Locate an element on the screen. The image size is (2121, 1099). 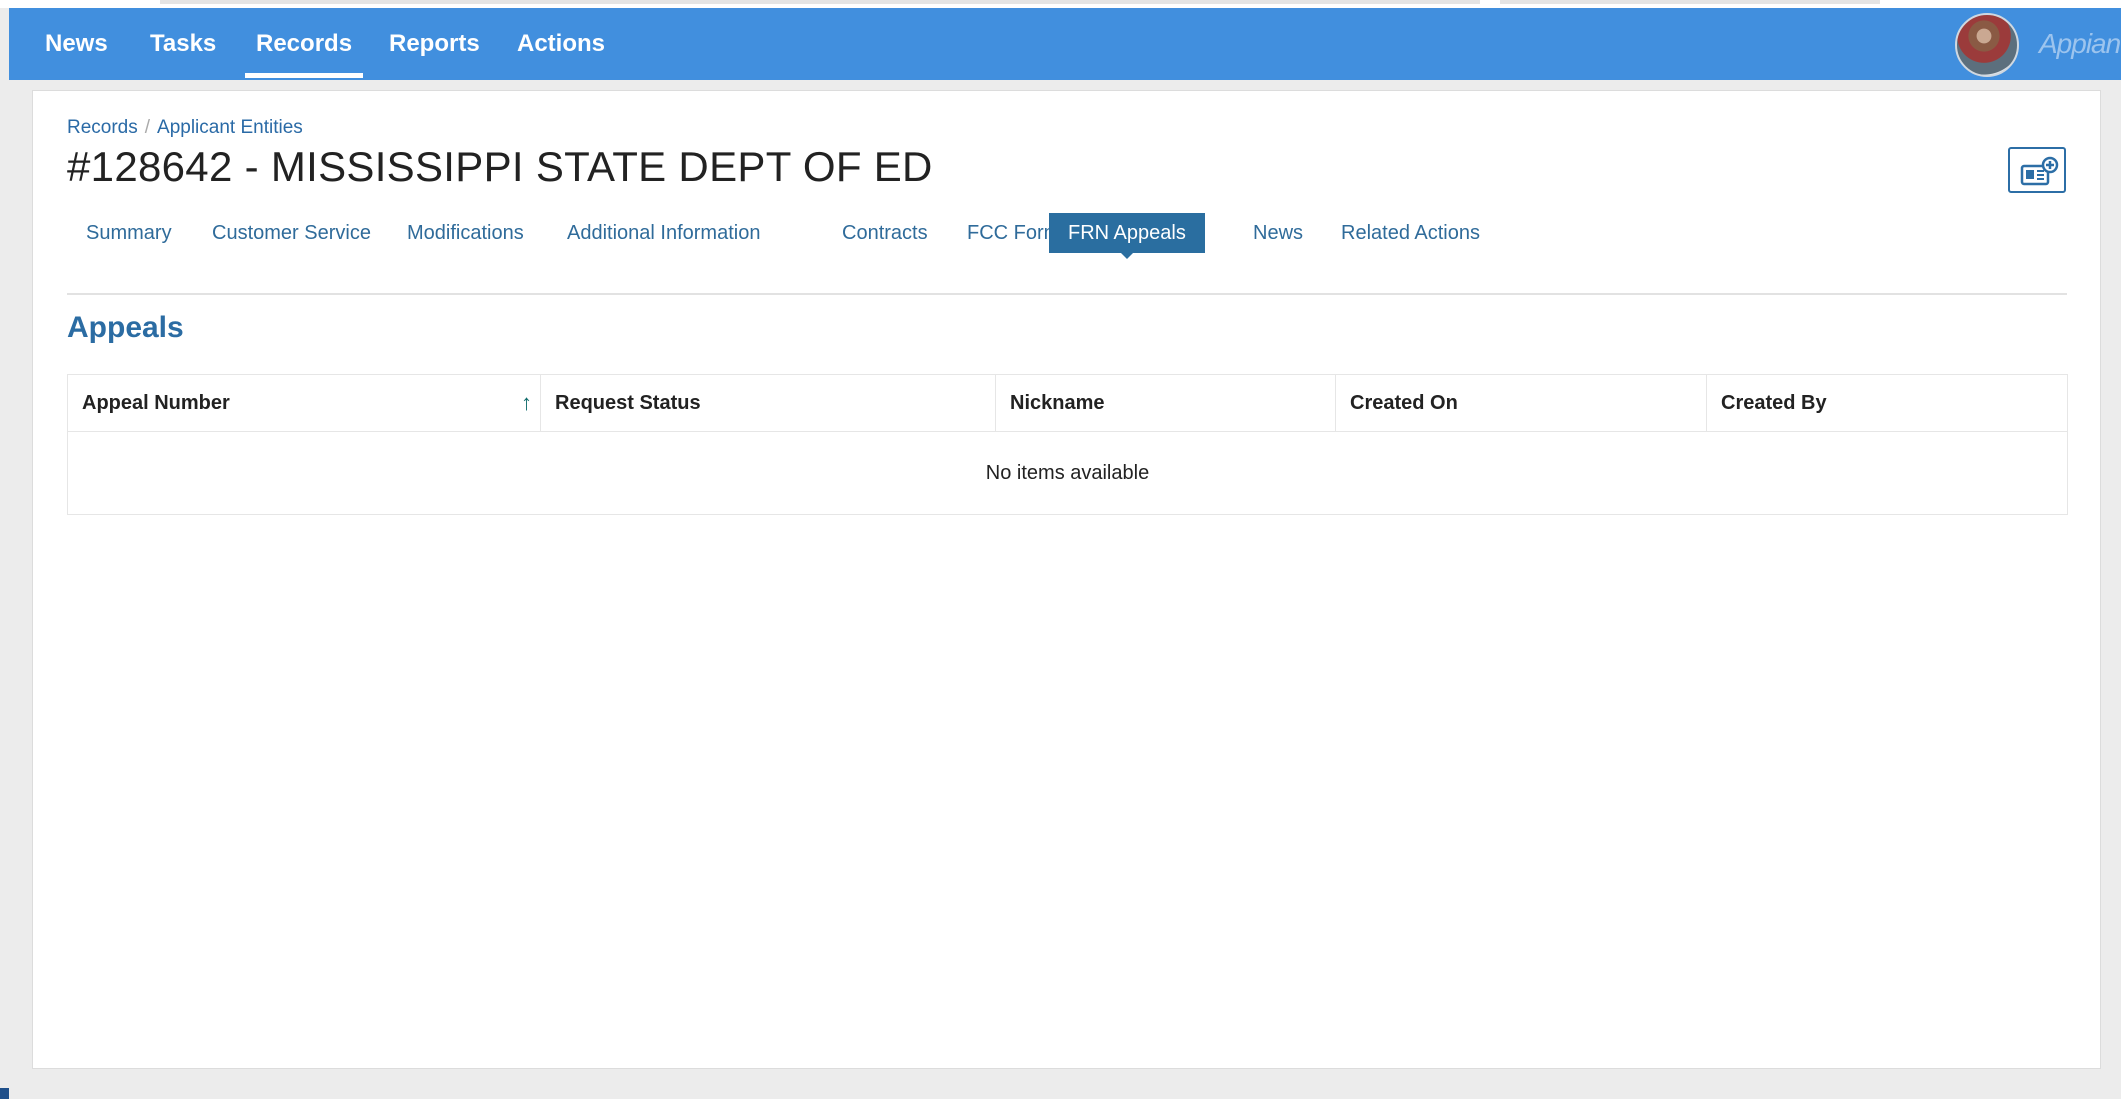
browser-top-strip is located at coordinates (1060, 4).